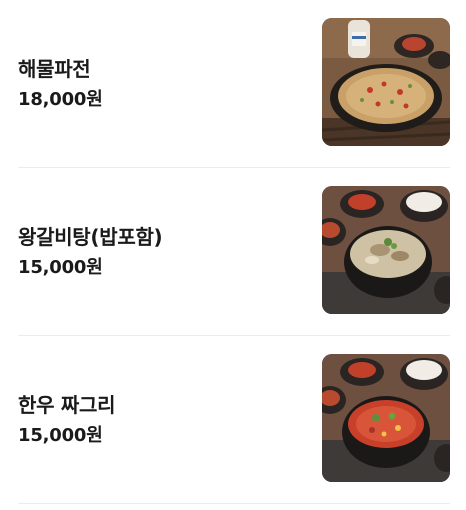  What do you see at coordinates (67, 404) in the screenshot?
I see `menu-item-name: 한우 짜그리` at bounding box center [67, 404].